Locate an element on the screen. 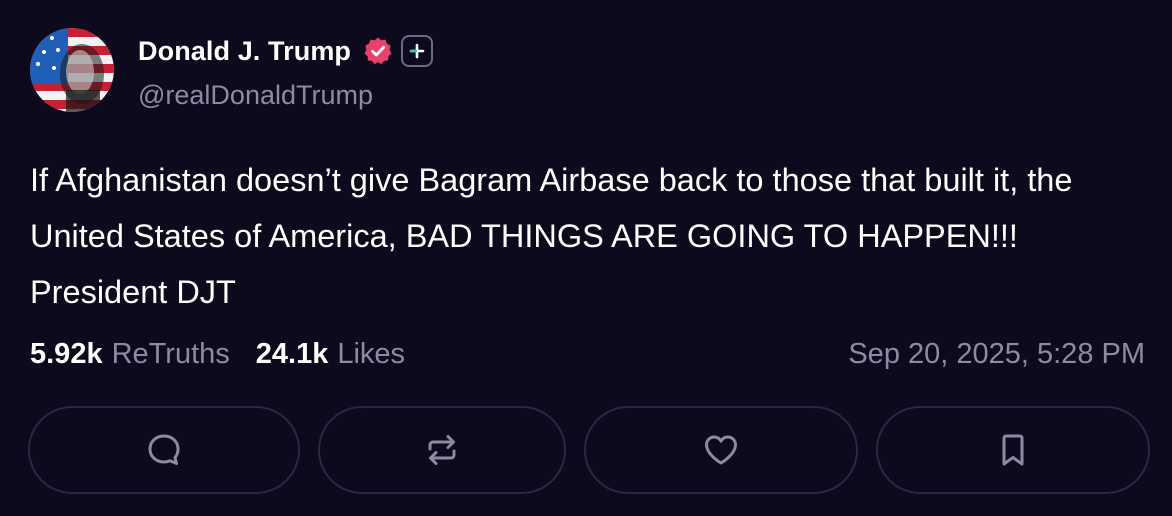 The height and width of the screenshot is (516, 1172). author-handle: @realDonaldTrump is located at coordinates (255, 95).